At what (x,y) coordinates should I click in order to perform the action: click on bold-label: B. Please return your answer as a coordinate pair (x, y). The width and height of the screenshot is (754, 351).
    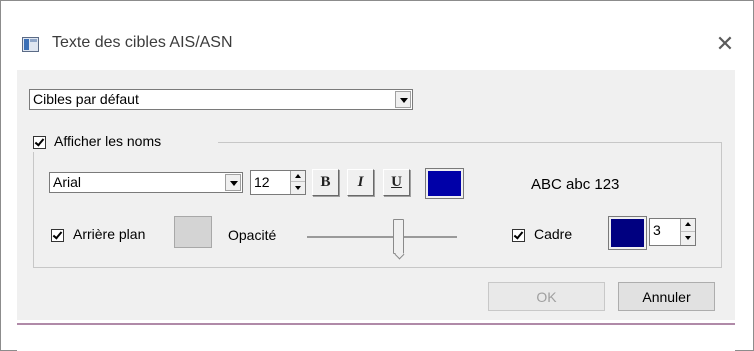
    Looking at the image, I should click on (325, 182).